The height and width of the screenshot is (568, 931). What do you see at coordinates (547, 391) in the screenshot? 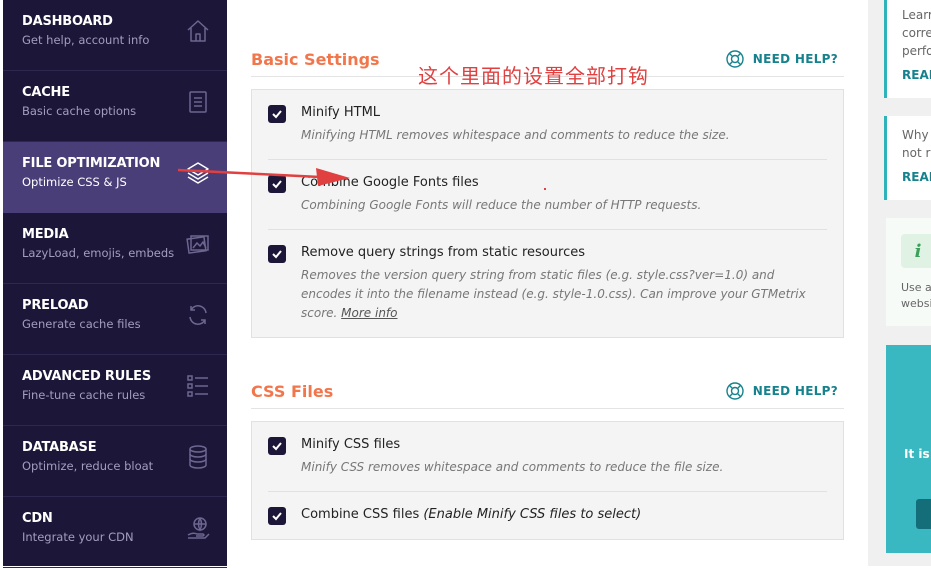
I see `section-header: CSS Files NEED HELP?` at bounding box center [547, 391].